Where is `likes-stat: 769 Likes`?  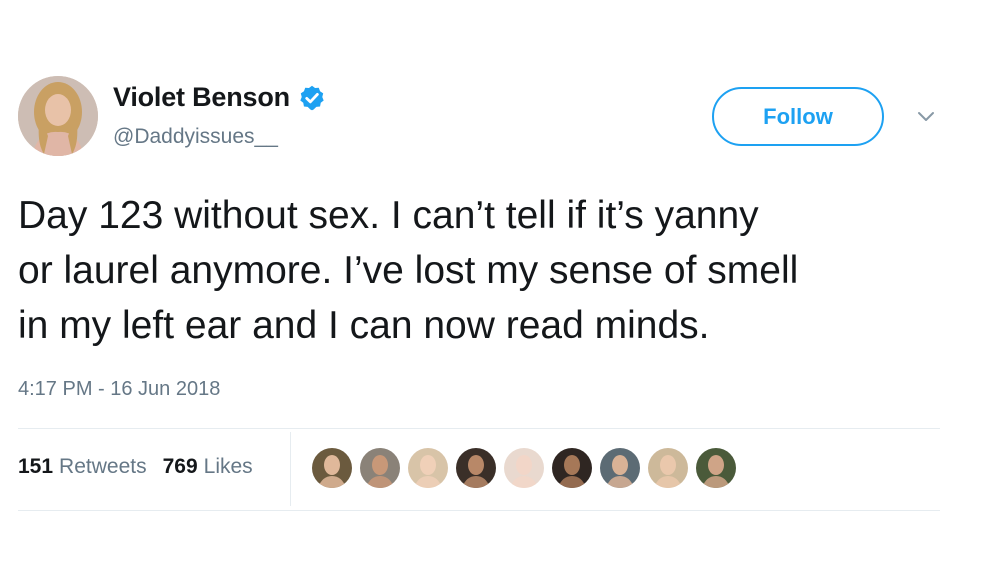
likes-stat: 769 Likes is located at coordinates (208, 467).